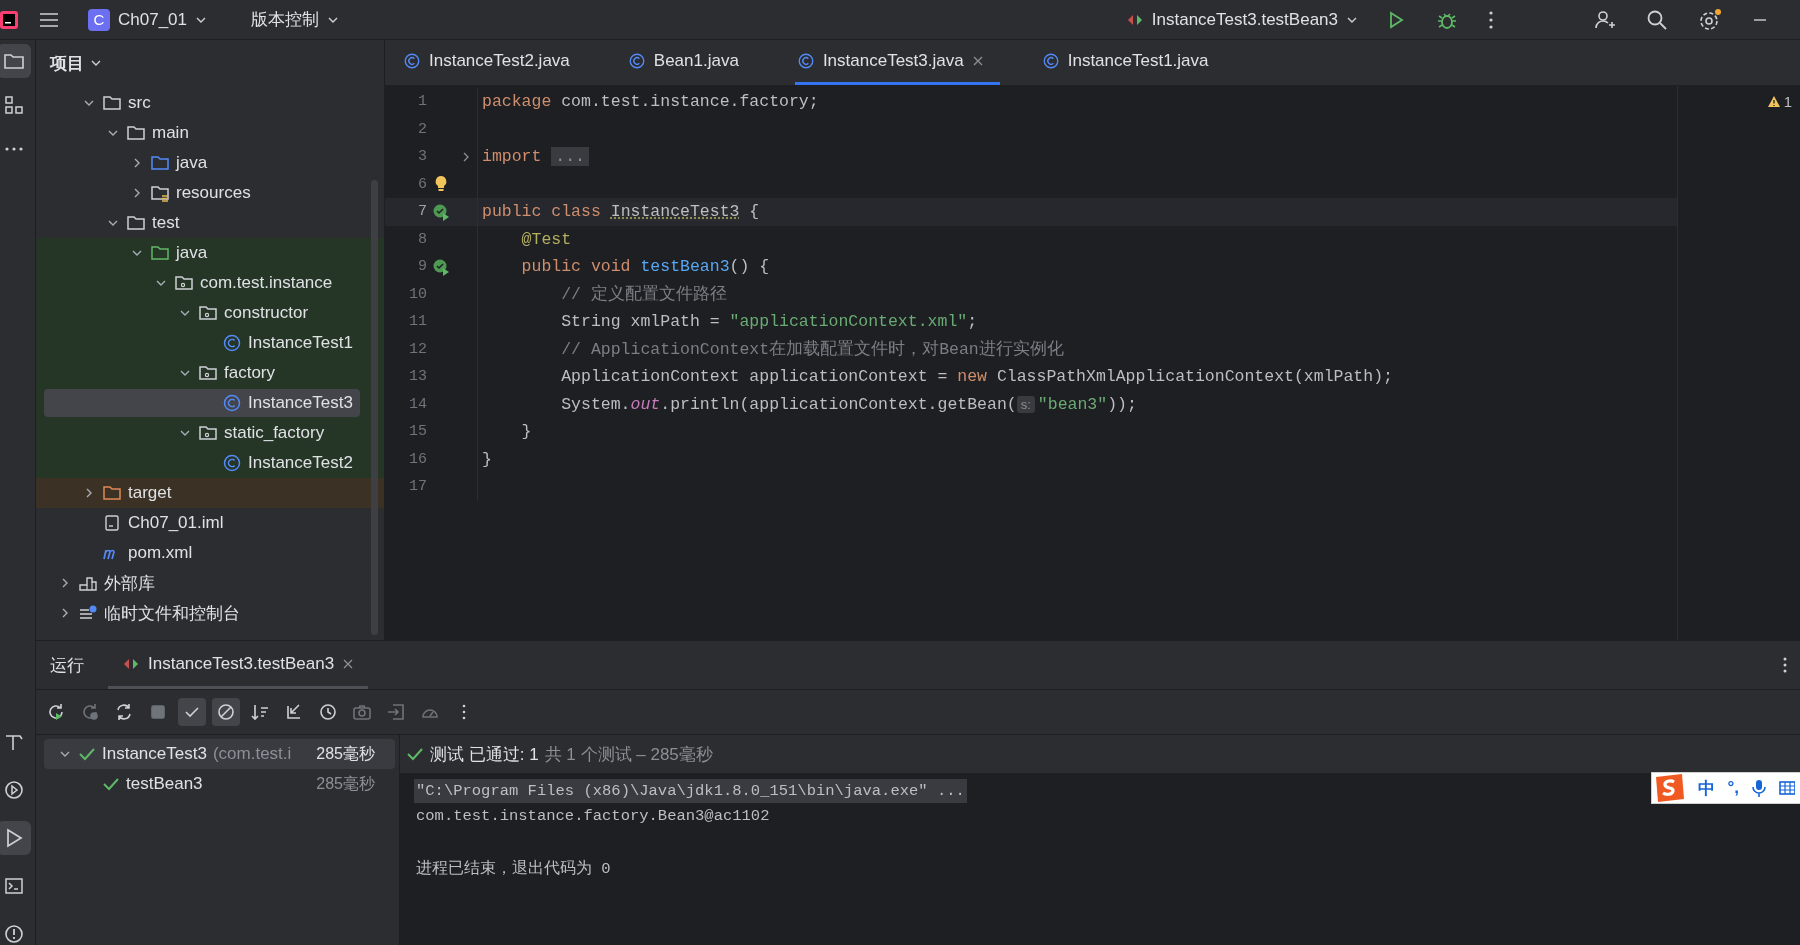 The height and width of the screenshot is (945, 1800). I want to click on code-line: public class InstanceTest3 {, so click(621, 212).